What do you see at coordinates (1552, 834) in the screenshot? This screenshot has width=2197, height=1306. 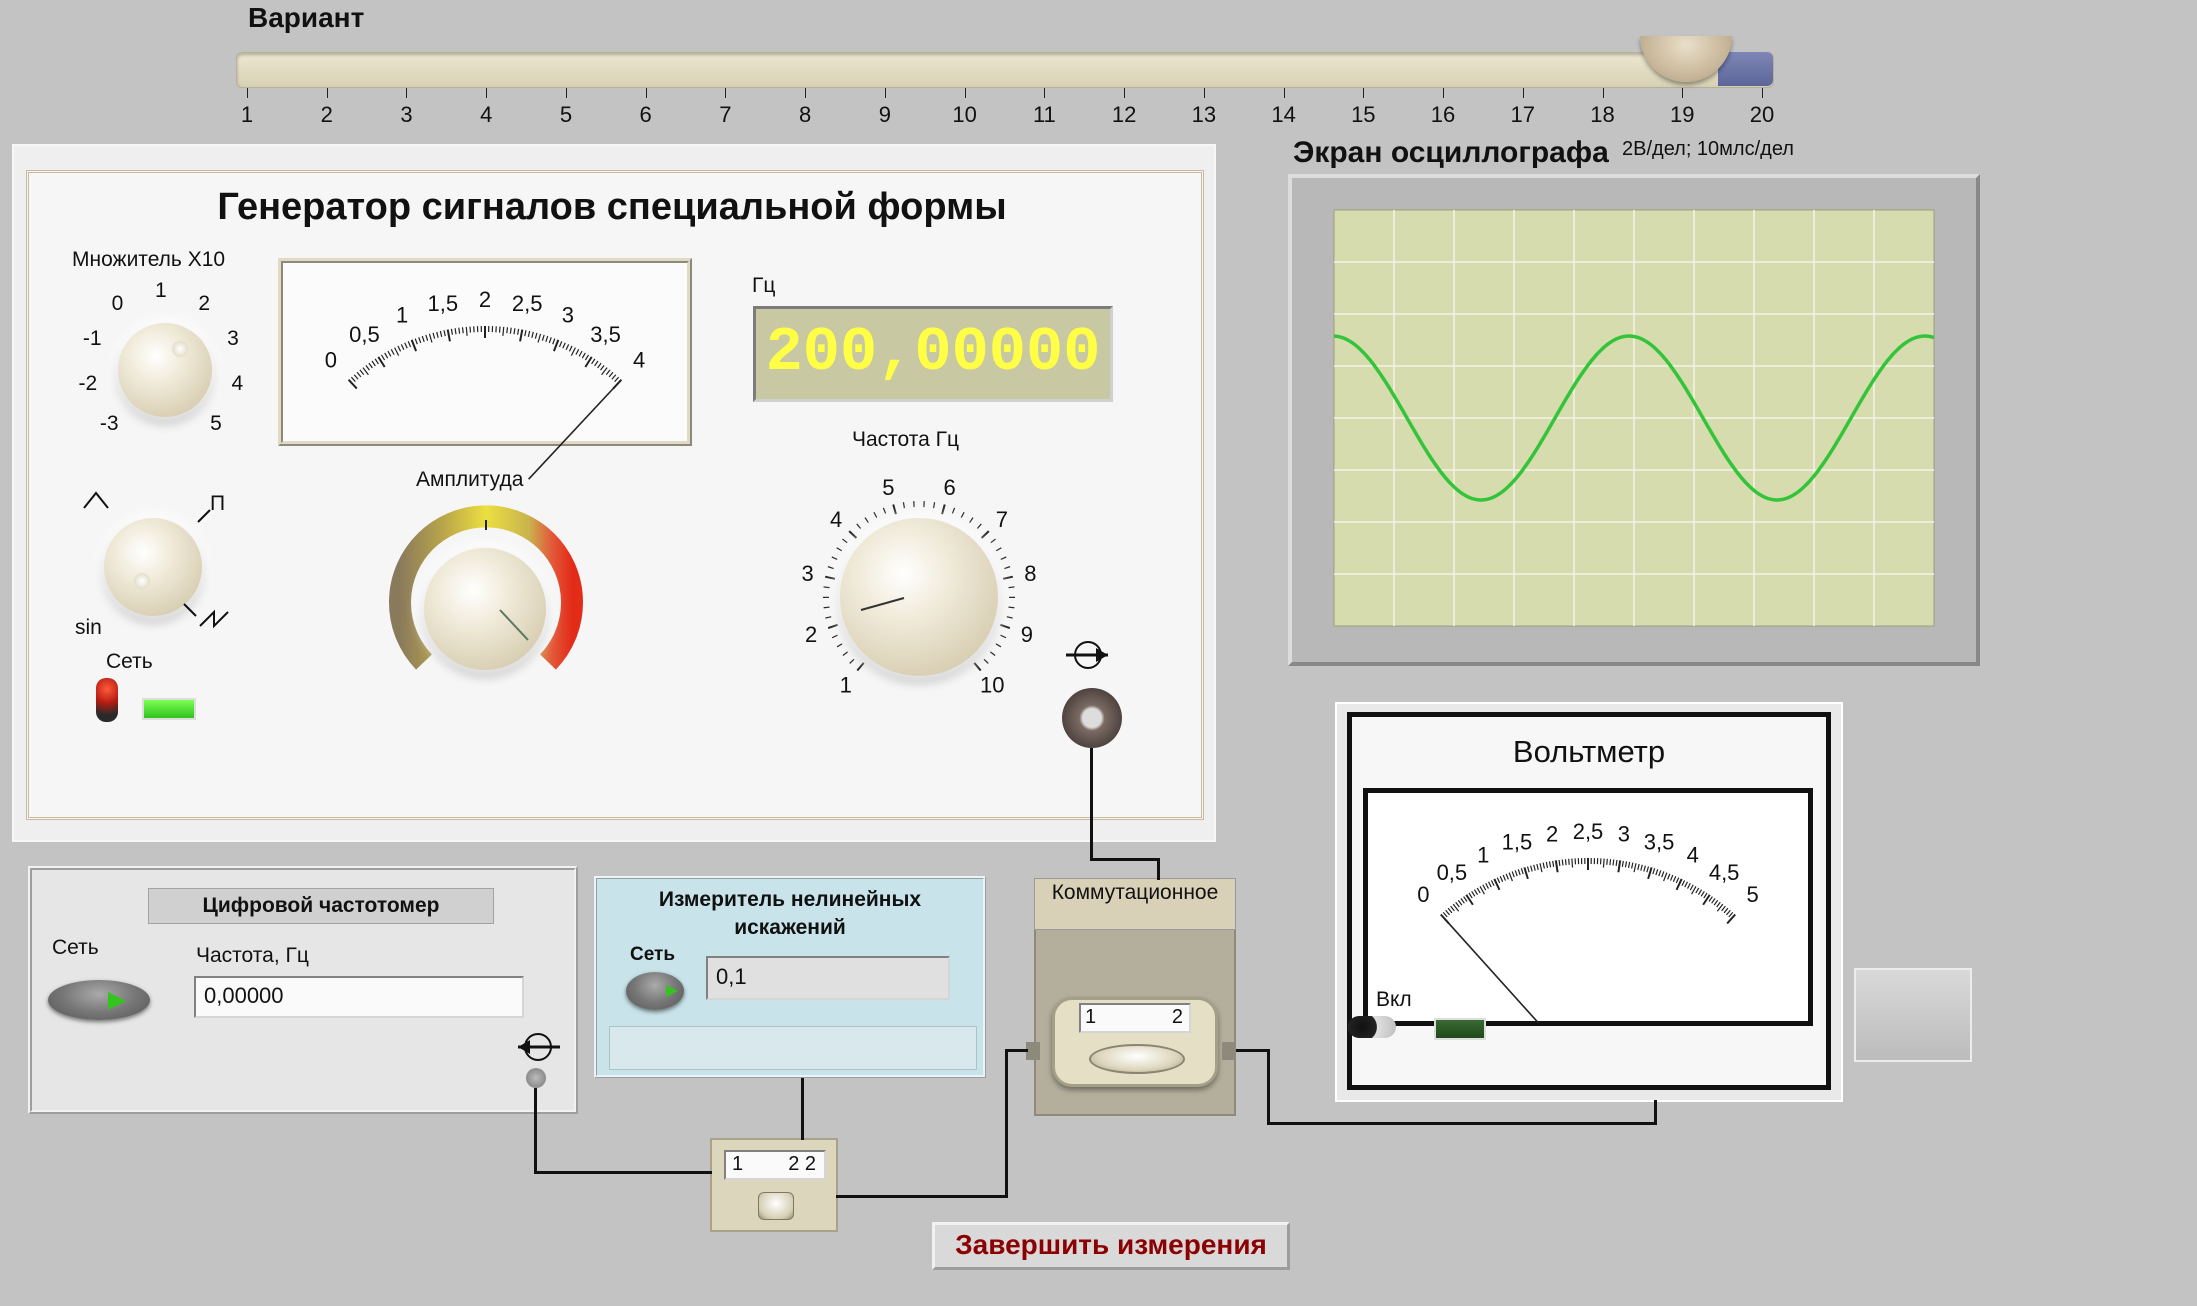 I see `voltmeter-tick-label: 2` at bounding box center [1552, 834].